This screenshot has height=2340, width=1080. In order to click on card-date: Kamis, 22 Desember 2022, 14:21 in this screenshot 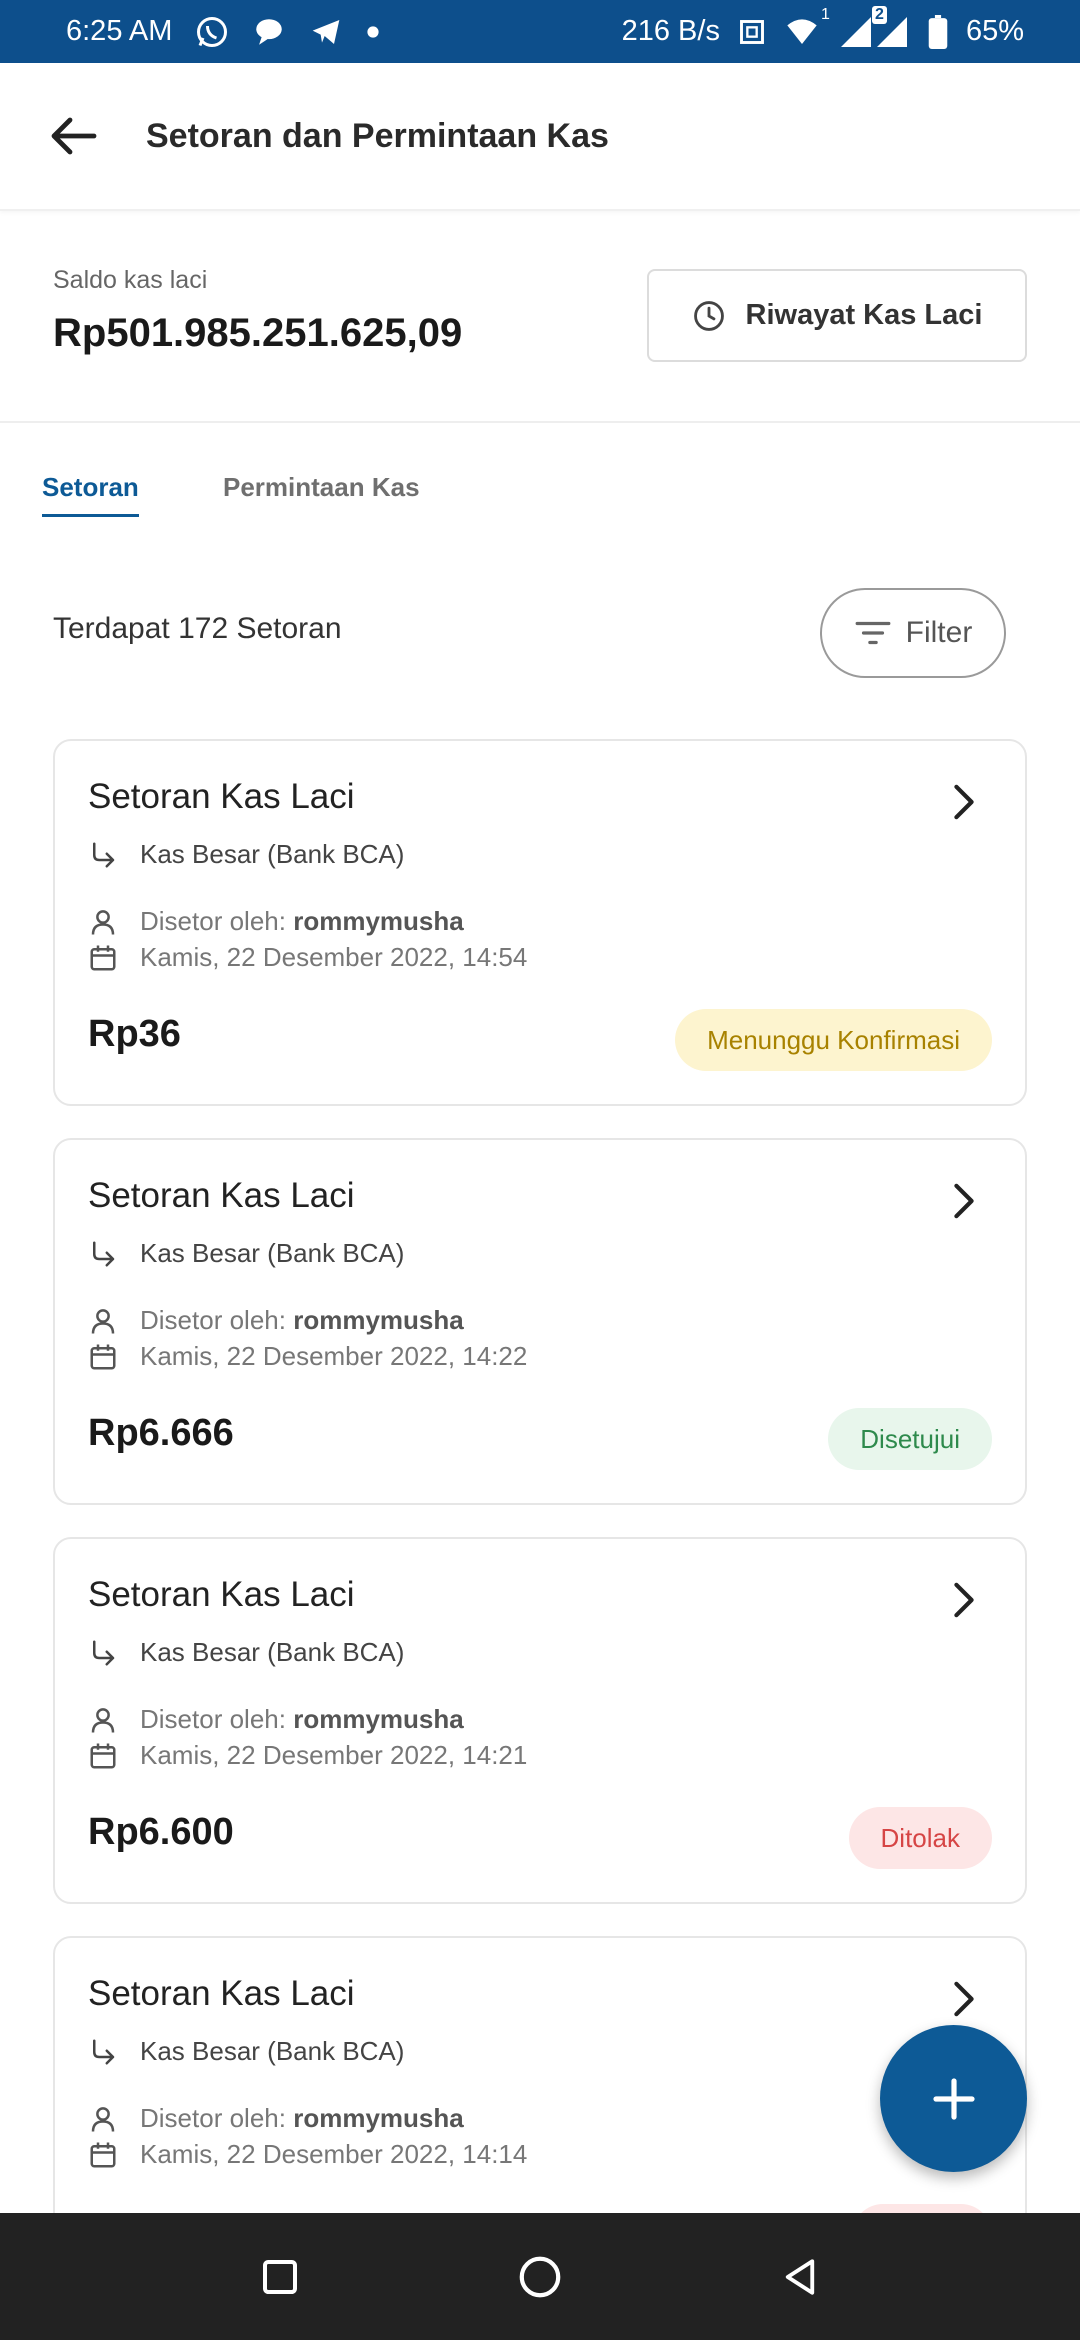, I will do `click(307, 1755)`.